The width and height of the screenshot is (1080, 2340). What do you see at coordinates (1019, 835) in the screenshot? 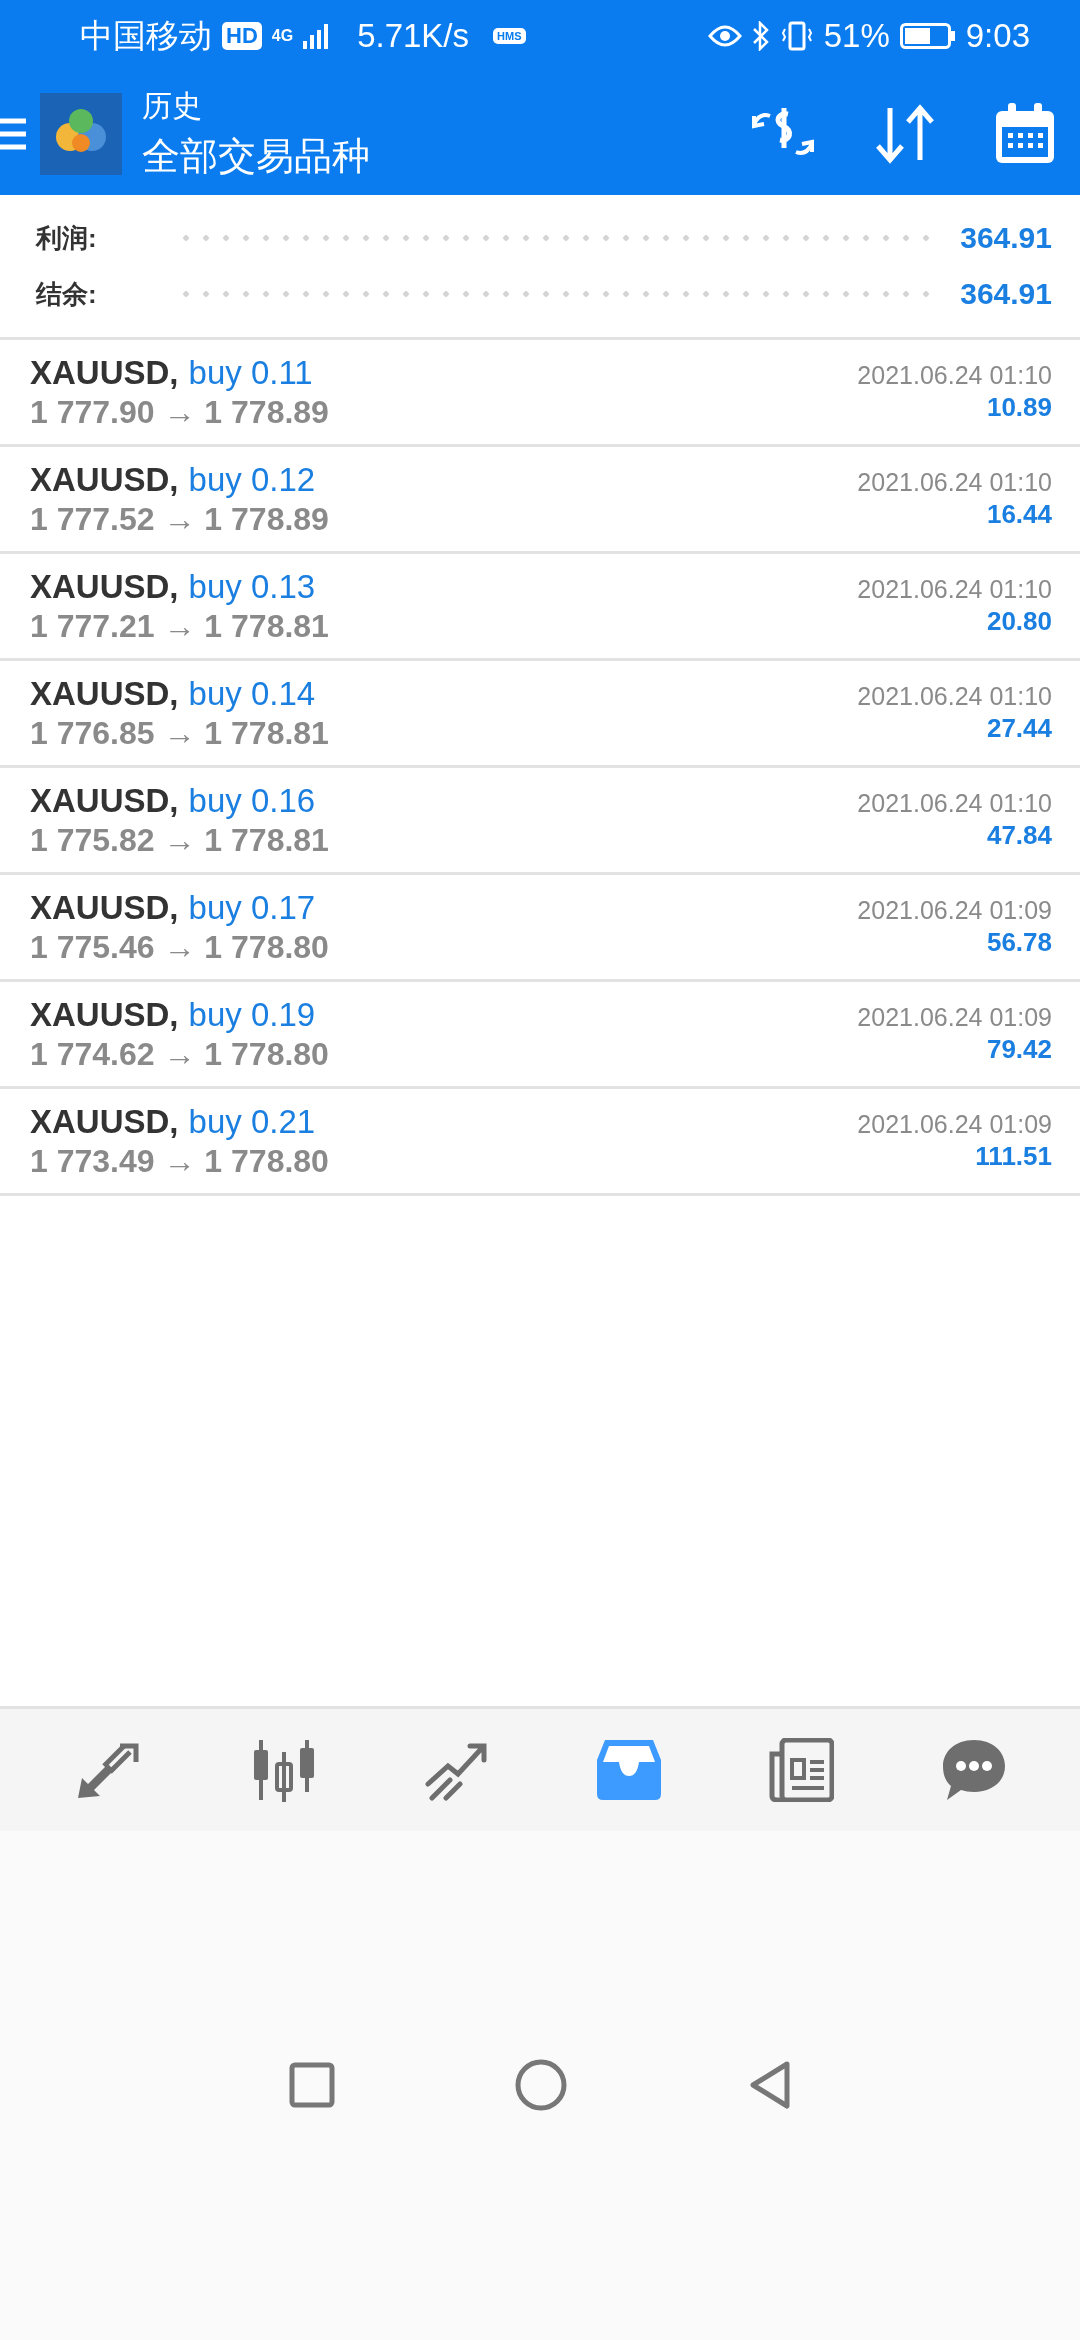
I see `trade-profit: 47.84` at bounding box center [1019, 835].